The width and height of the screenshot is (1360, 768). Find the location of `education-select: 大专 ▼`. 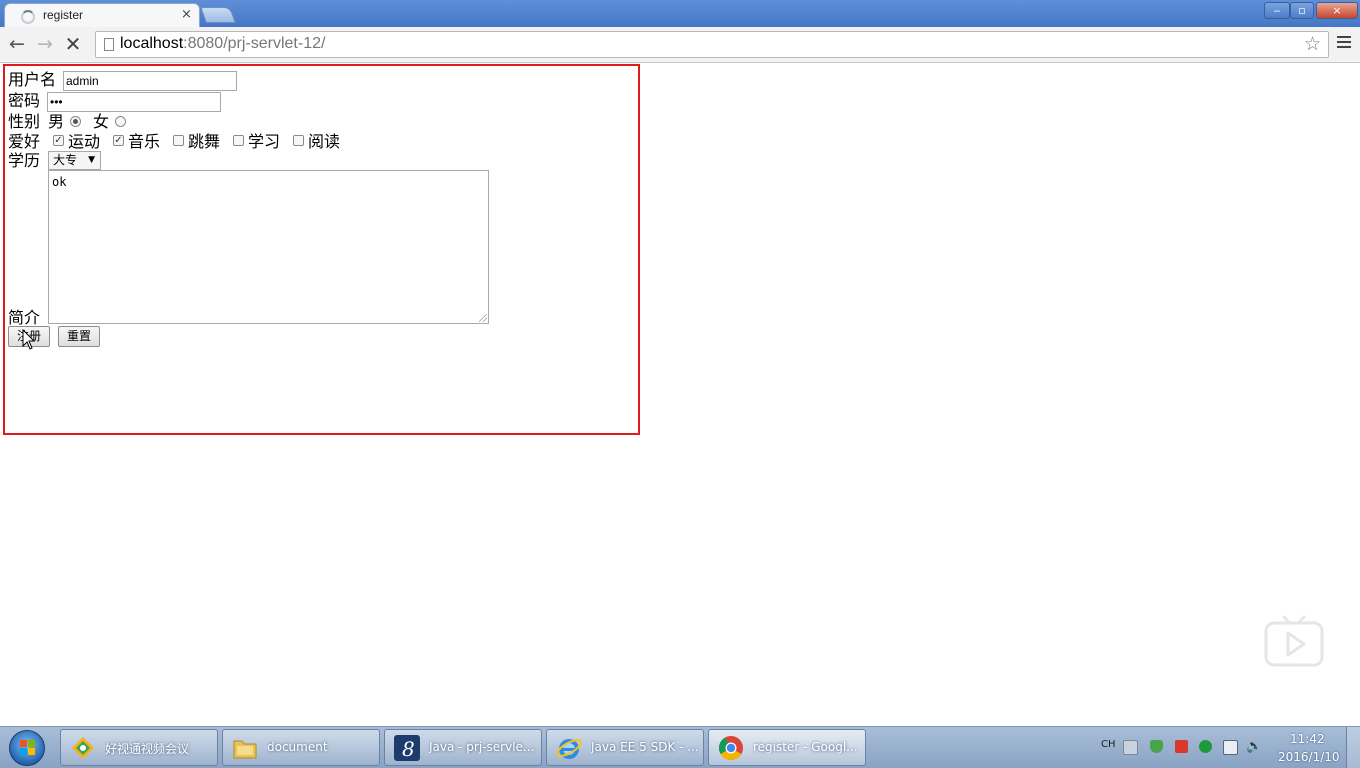

education-select: 大专 ▼ is located at coordinates (74, 160).